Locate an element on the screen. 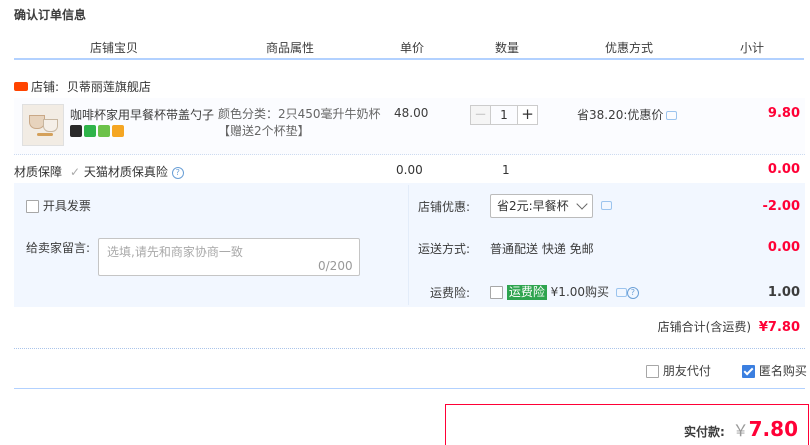 The height and width of the screenshot is (445, 810). friend-pay-label: 朋友代付 is located at coordinates (686, 371).